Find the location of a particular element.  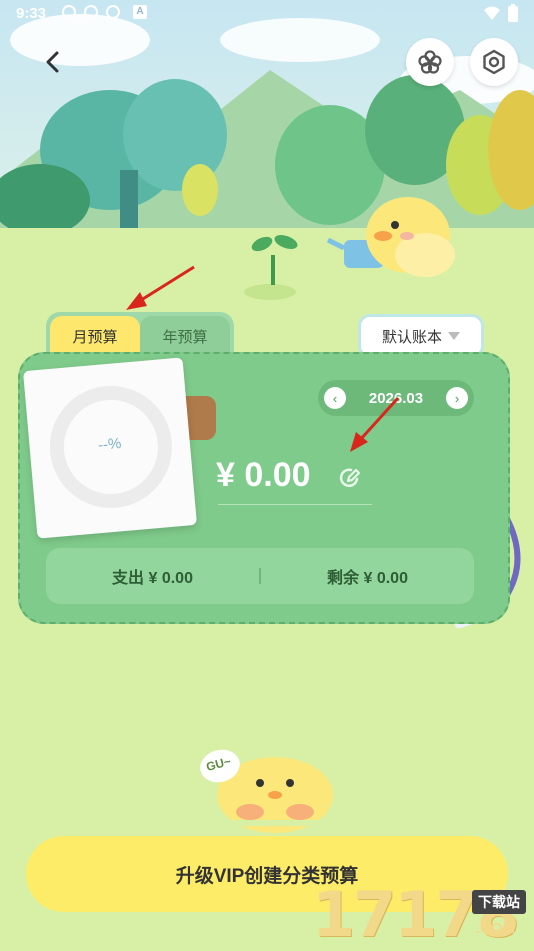

edit-icon is located at coordinates (350, 478).